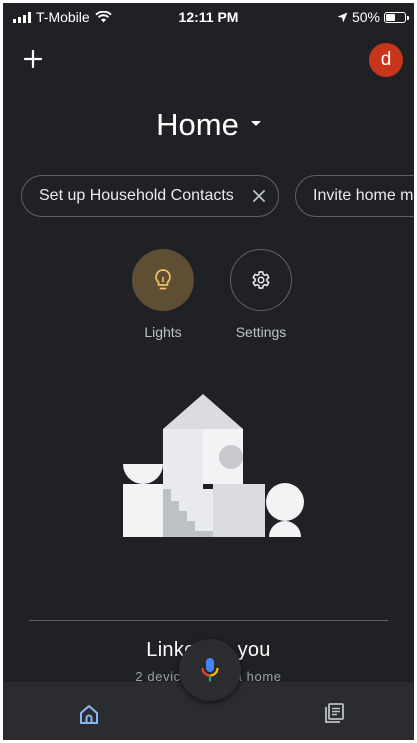 The height and width of the screenshot is (743, 417). I want to click on lights-button: Lights, so click(163, 294).